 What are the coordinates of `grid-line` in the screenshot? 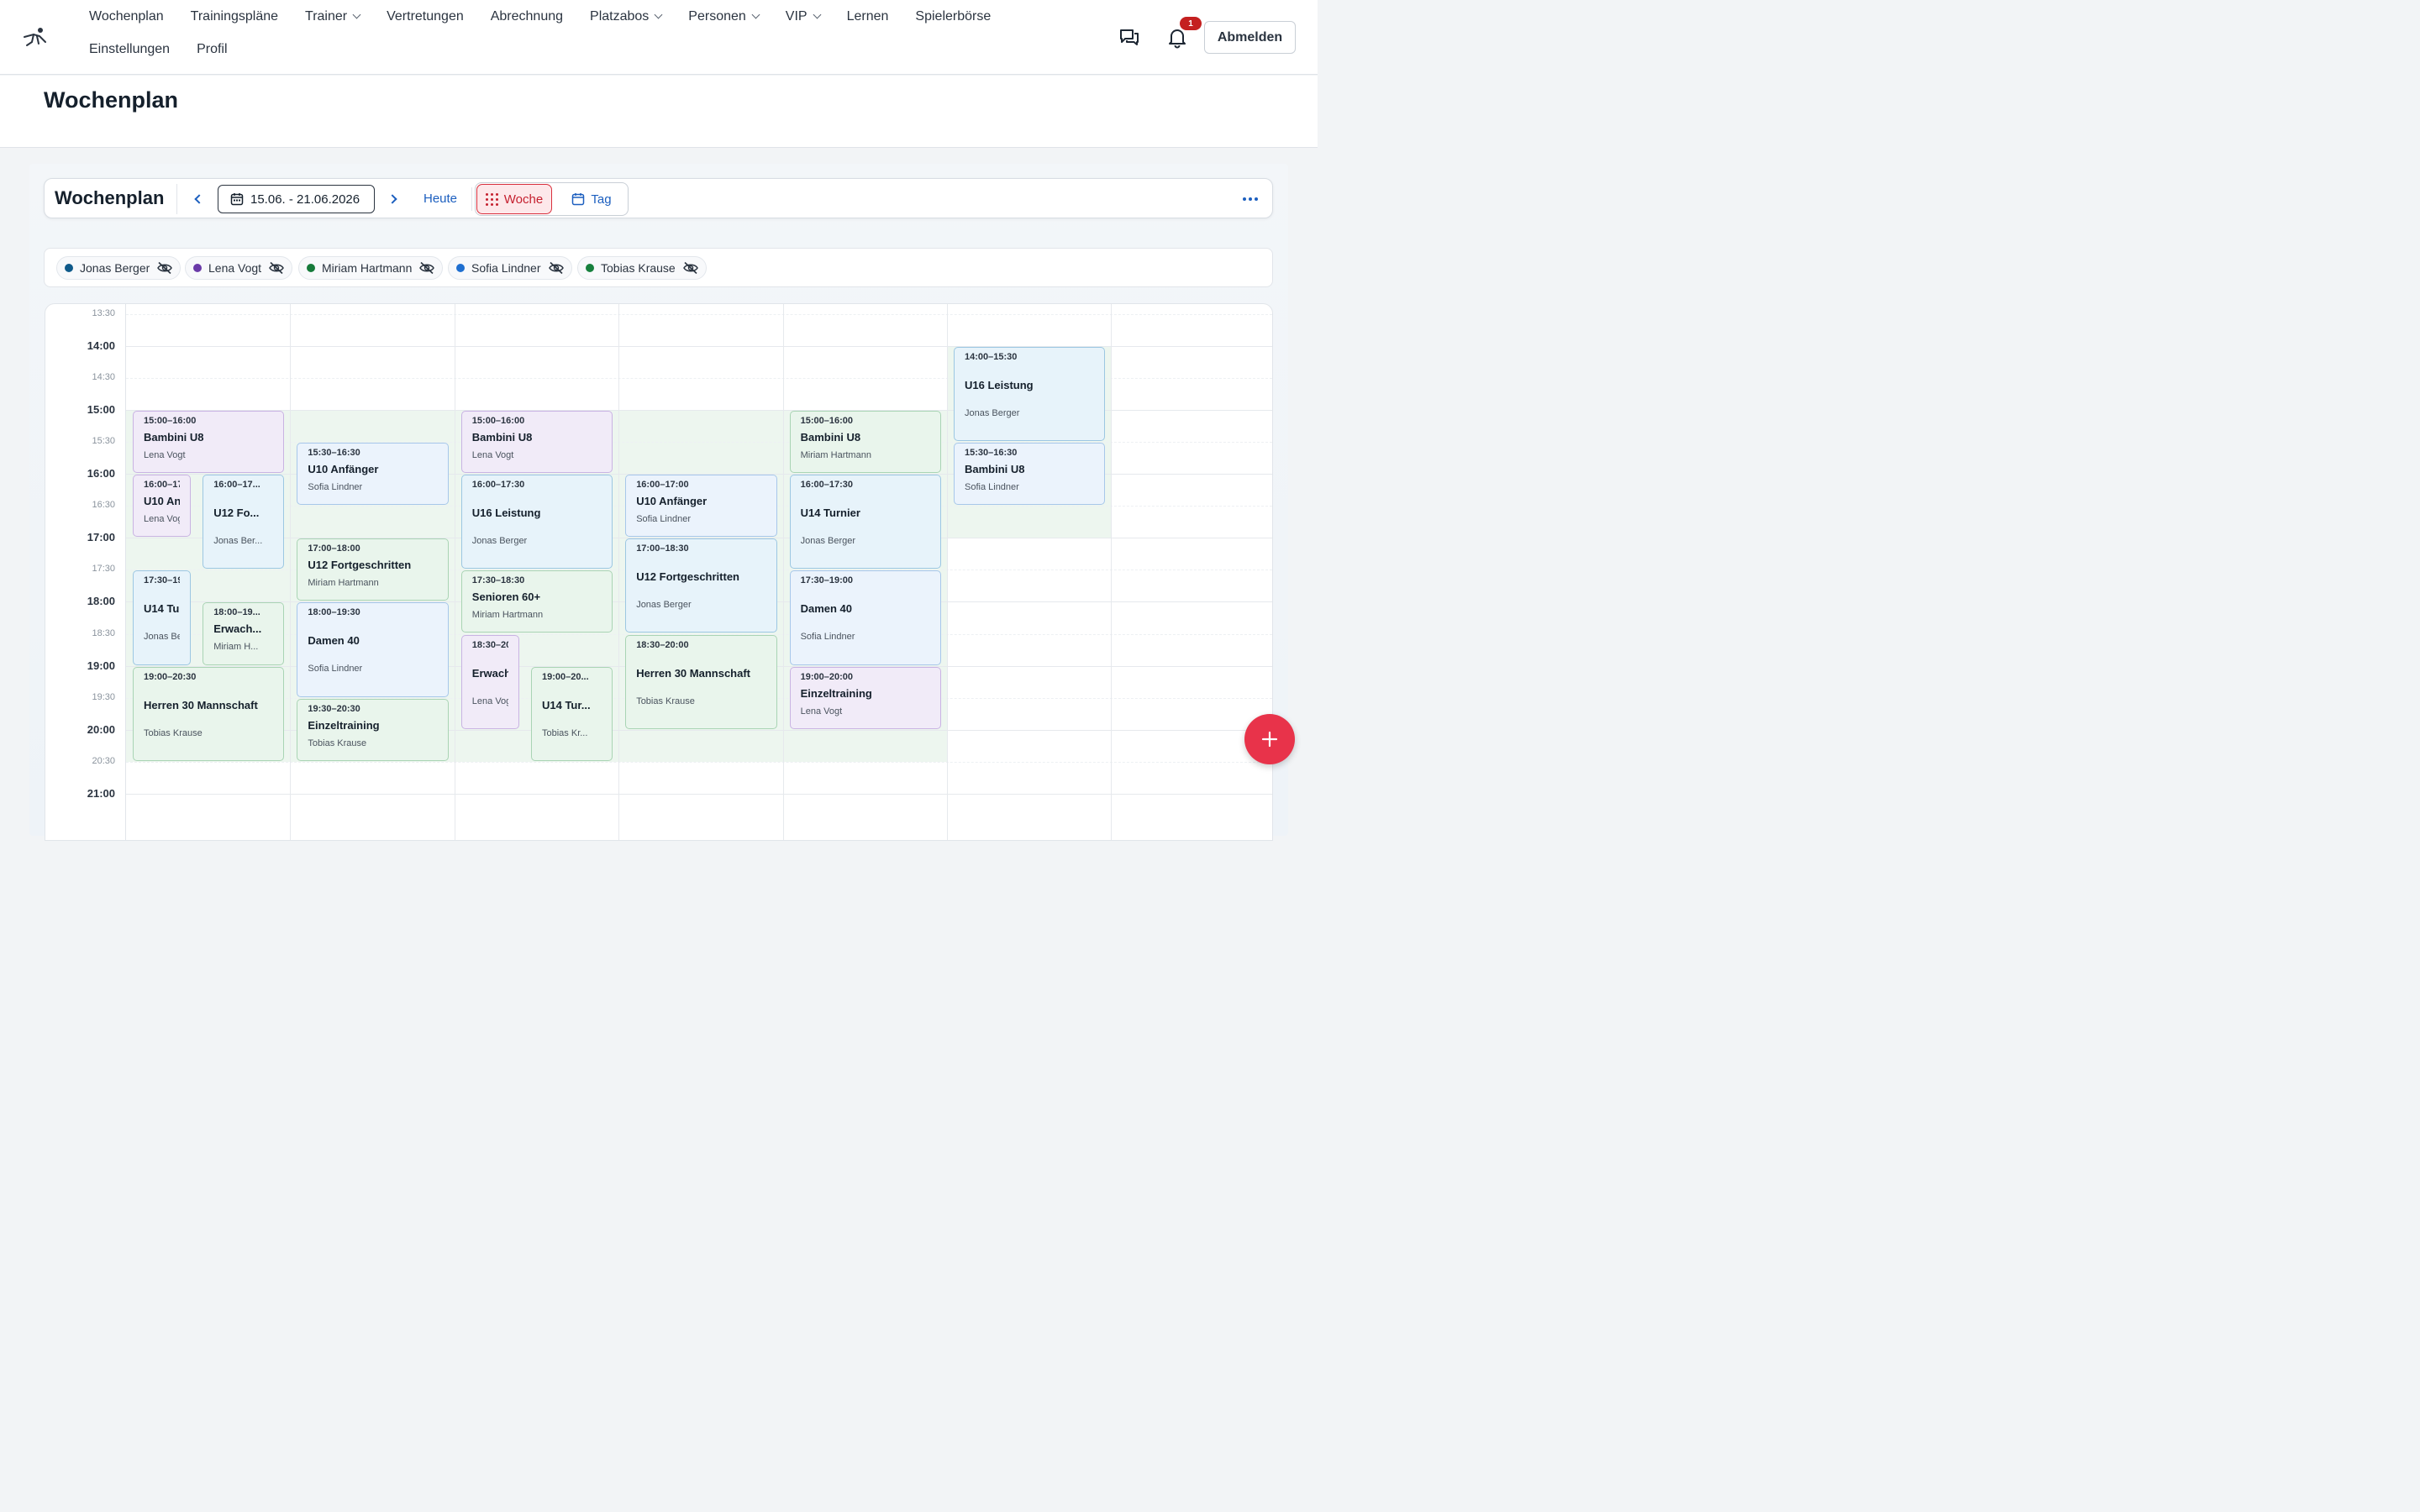 It's located at (699, 762).